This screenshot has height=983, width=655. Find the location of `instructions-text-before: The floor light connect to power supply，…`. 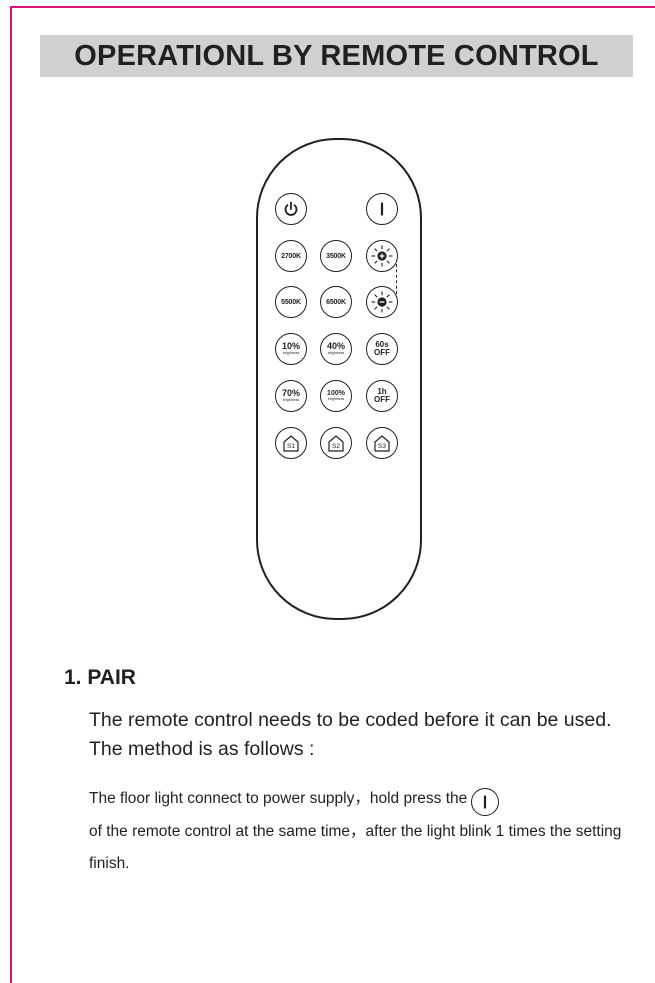

instructions-text-before: The floor light connect to power supply，… is located at coordinates (278, 798).